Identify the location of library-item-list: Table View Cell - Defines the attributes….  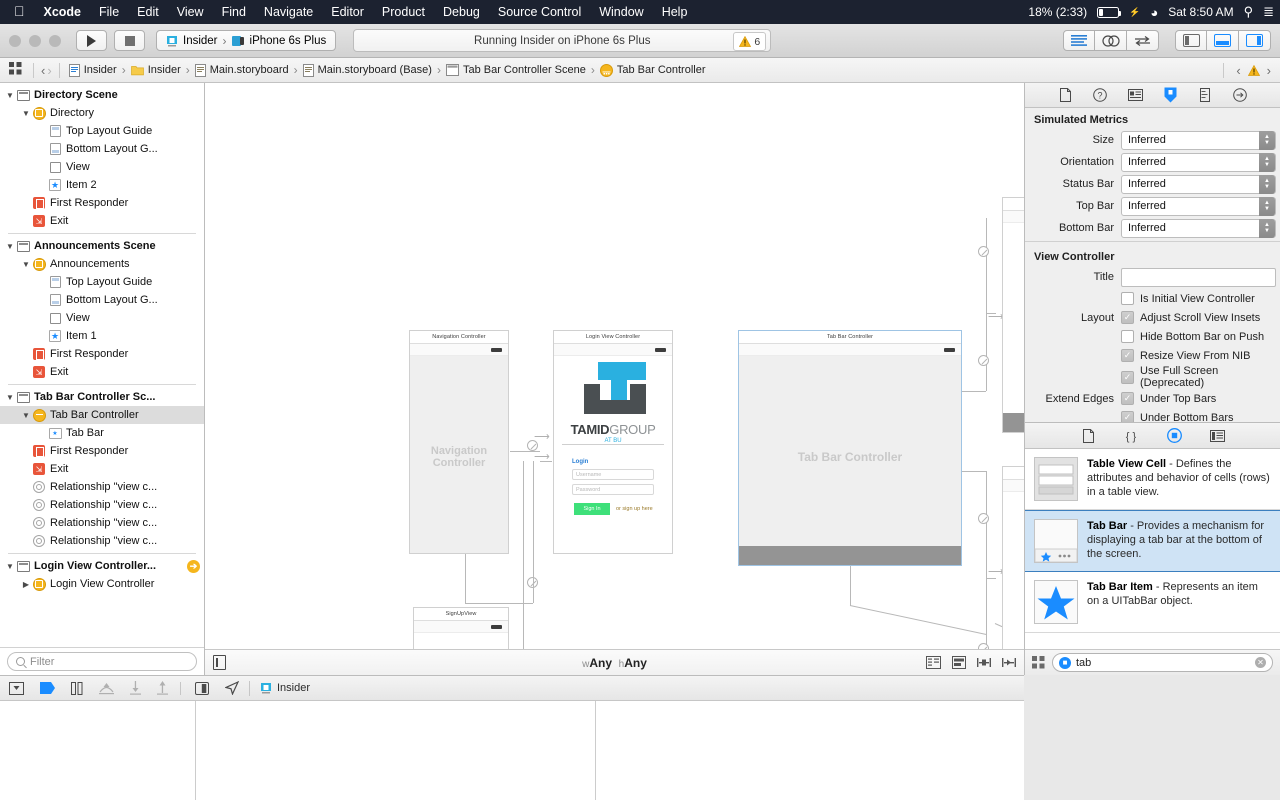
(1152, 549).